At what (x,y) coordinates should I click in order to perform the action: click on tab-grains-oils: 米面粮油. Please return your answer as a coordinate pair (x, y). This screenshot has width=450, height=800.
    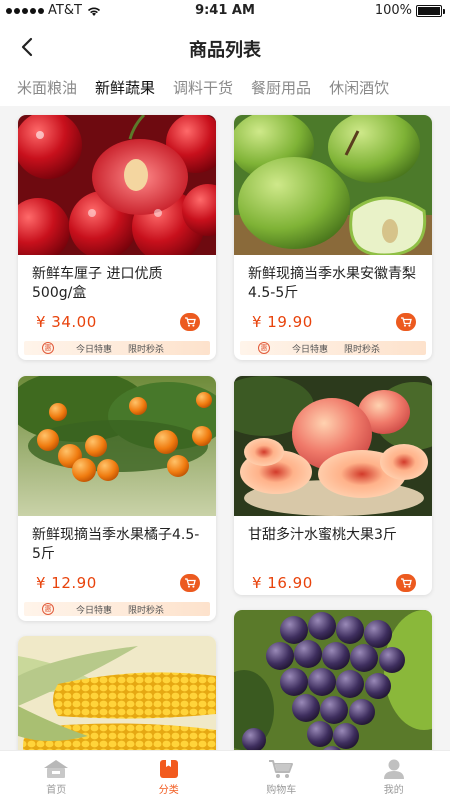
    Looking at the image, I should click on (47, 89).